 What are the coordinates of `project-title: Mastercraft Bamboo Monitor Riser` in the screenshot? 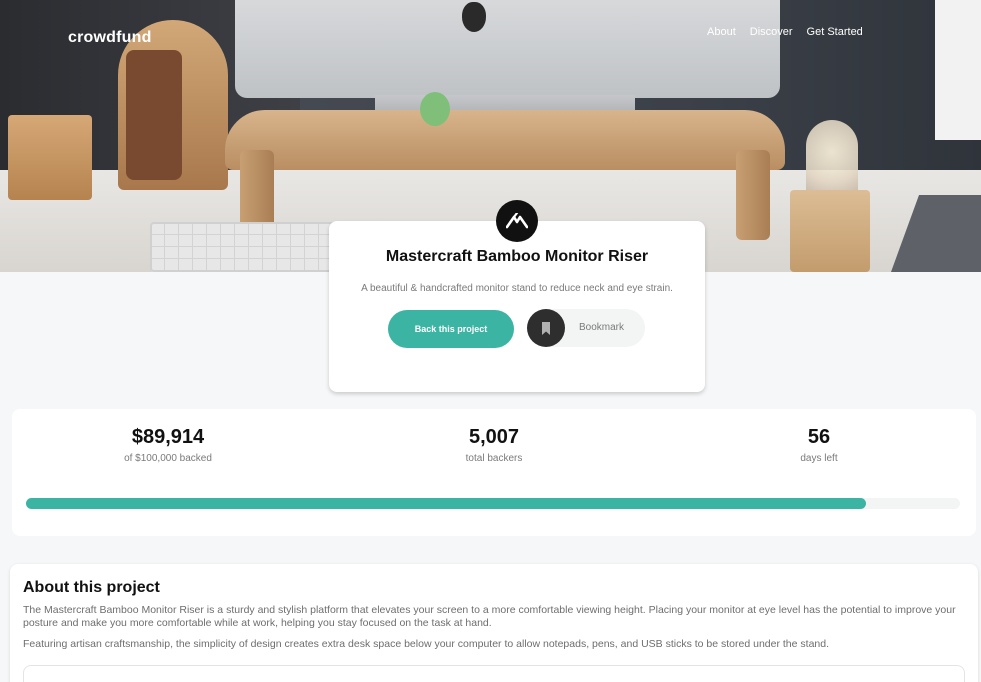 It's located at (517, 256).